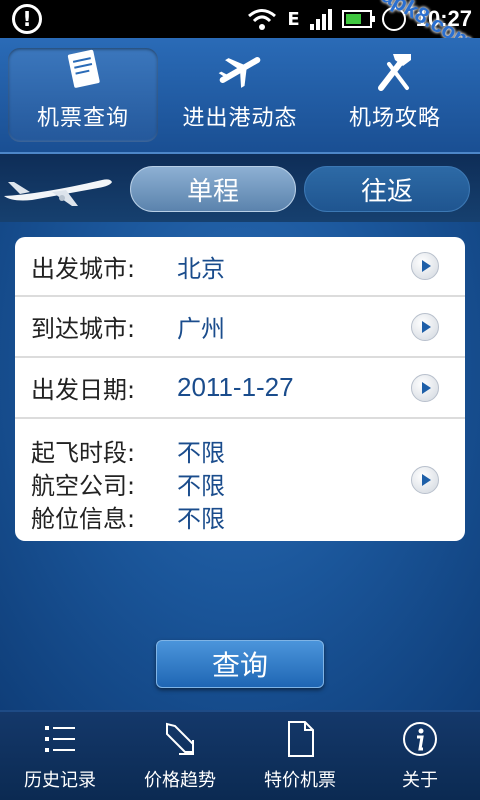 Image resolution: width=480 pixels, height=800 pixels. I want to click on info-icon, so click(420, 739).